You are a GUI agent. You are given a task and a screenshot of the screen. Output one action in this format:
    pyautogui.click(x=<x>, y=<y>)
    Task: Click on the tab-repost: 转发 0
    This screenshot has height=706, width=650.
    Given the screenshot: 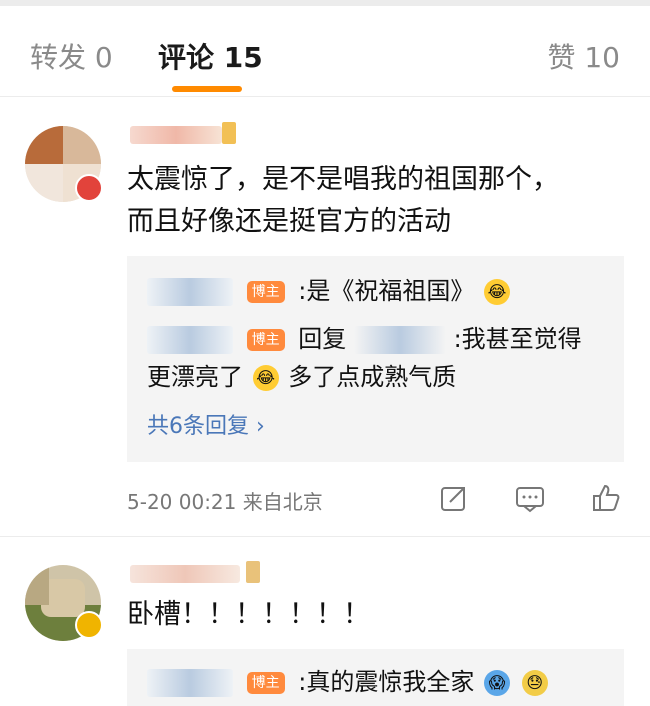 What is the action you would take?
    pyautogui.click(x=71, y=56)
    